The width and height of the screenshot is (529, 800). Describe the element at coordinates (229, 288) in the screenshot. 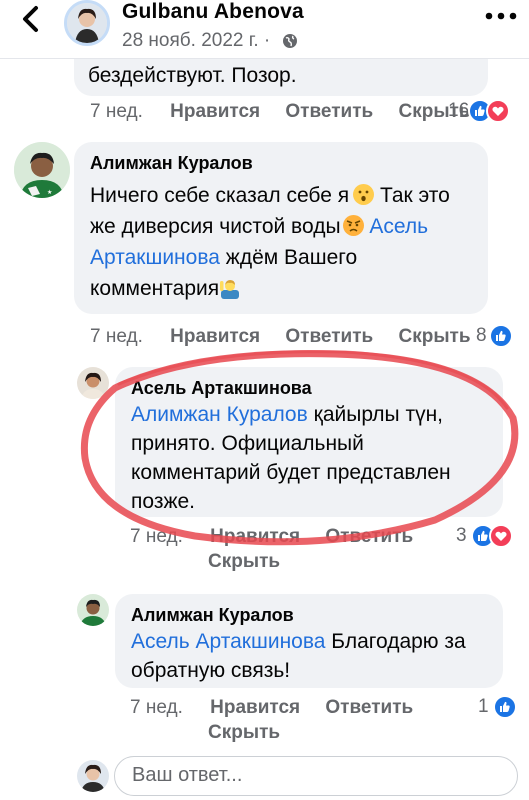

I see `person-raising-hand-emoji` at that location.